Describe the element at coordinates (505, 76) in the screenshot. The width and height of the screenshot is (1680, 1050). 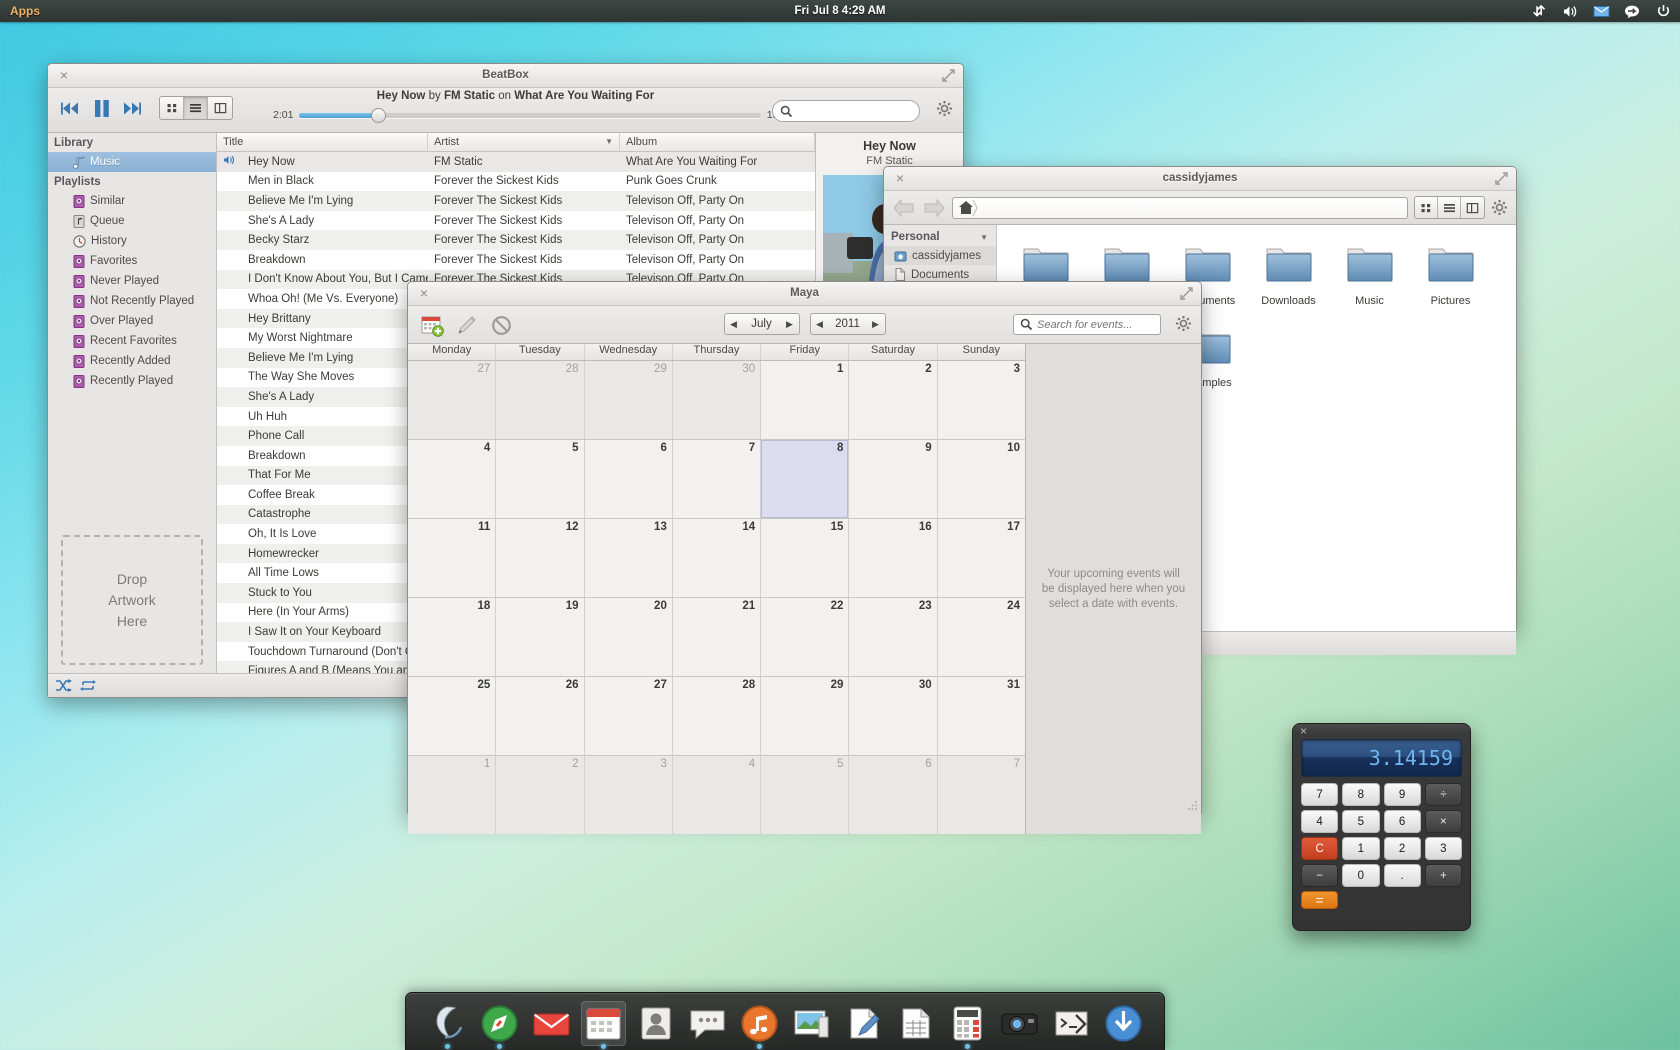
I see `beatbox-titlebar: × BeatBox` at that location.